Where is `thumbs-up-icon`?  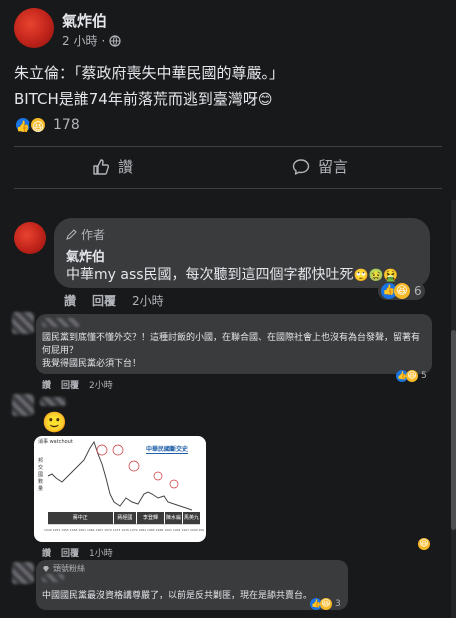
thumbs-up-icon is located at coordinates (101, 166).